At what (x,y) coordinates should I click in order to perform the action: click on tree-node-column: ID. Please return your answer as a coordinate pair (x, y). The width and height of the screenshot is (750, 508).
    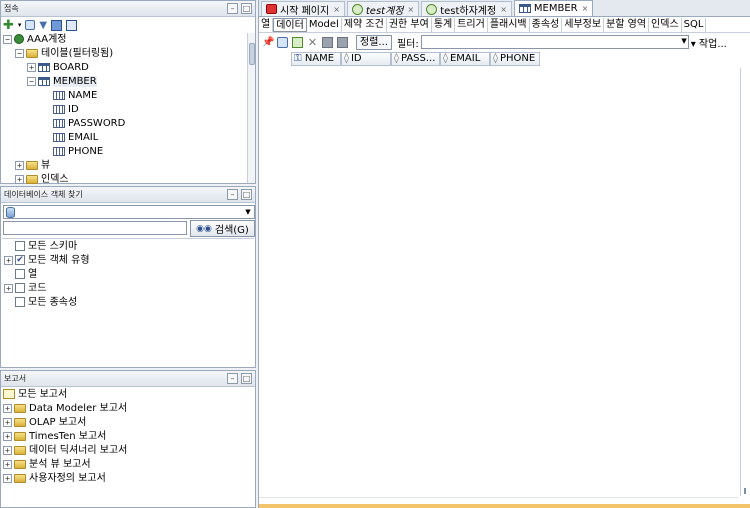
    Looking at the image, I should click on (66, 110).